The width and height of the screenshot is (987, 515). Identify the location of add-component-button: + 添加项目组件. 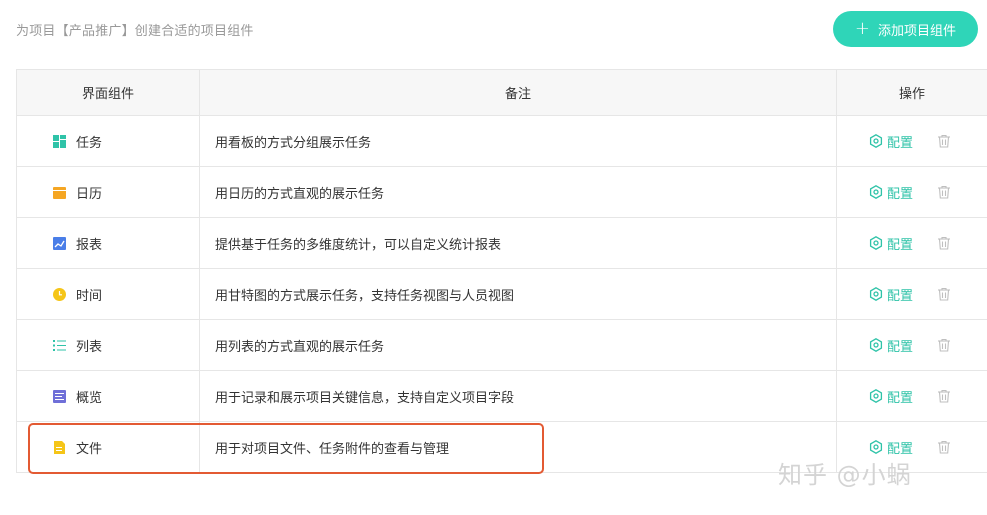
(905, 29).